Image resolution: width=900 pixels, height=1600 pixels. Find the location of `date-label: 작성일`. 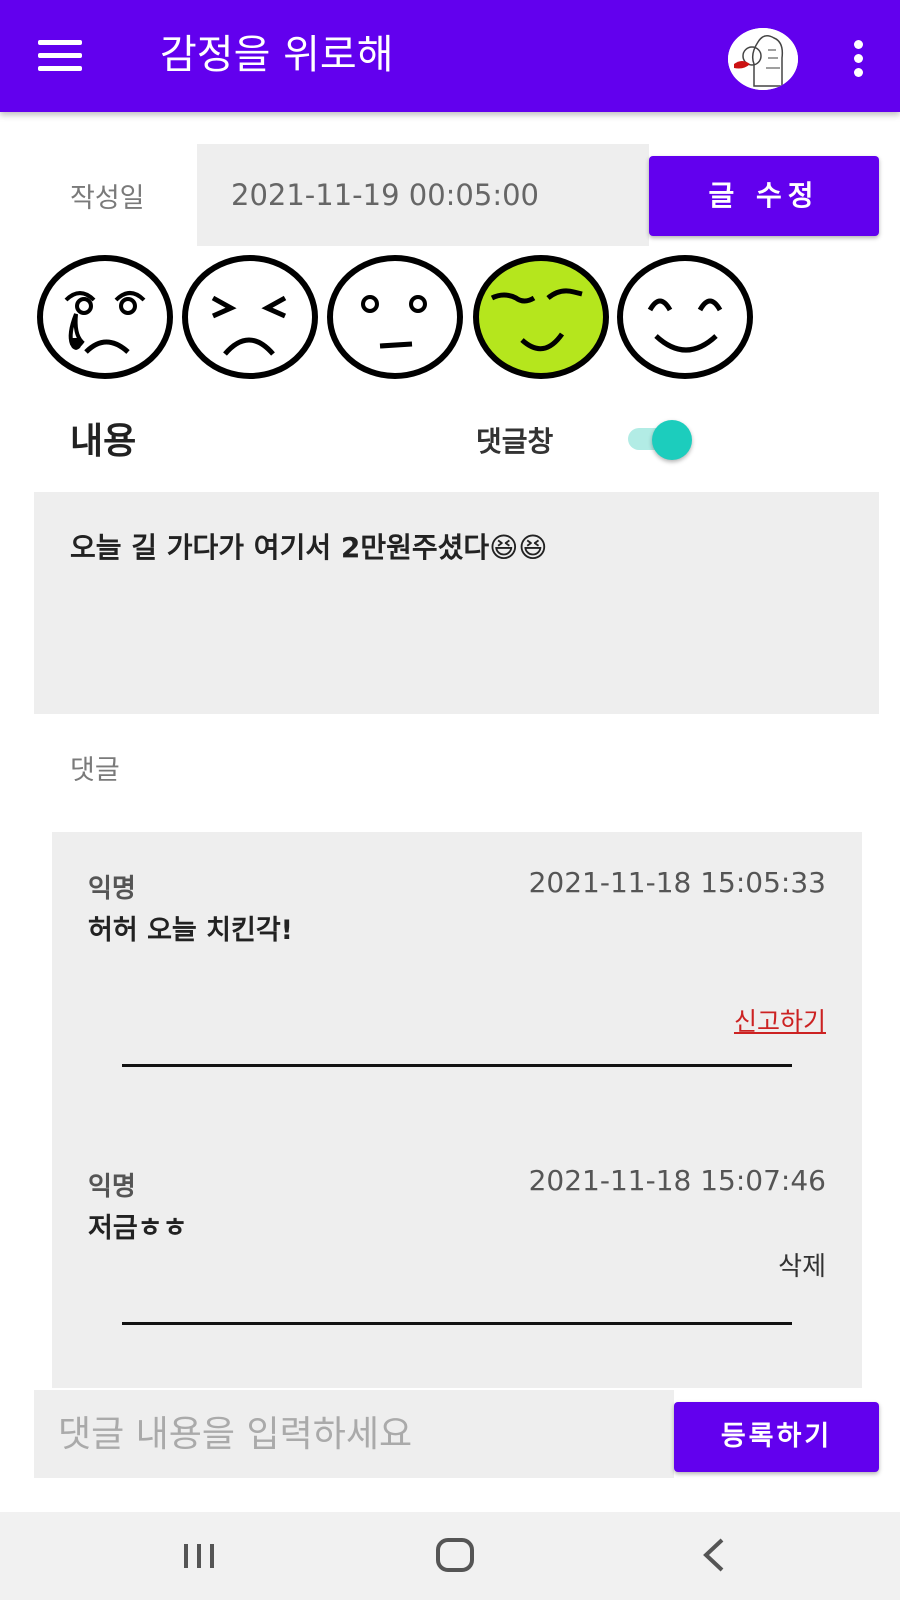

date-label: 작성일 is located at coordinates (107, 198).